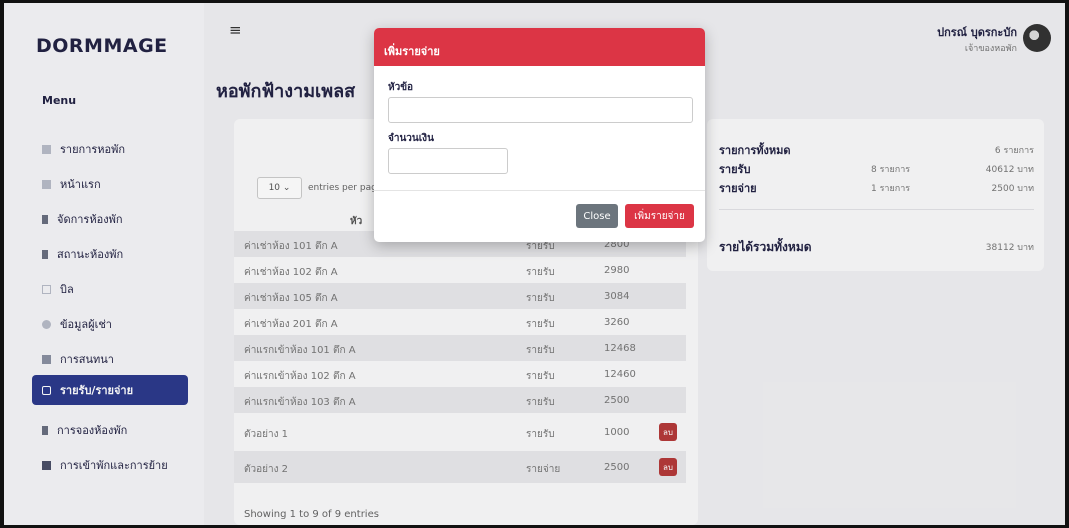 This screenshot has width=1069, height=528. I want to click on amount-input, so click(448, 161).